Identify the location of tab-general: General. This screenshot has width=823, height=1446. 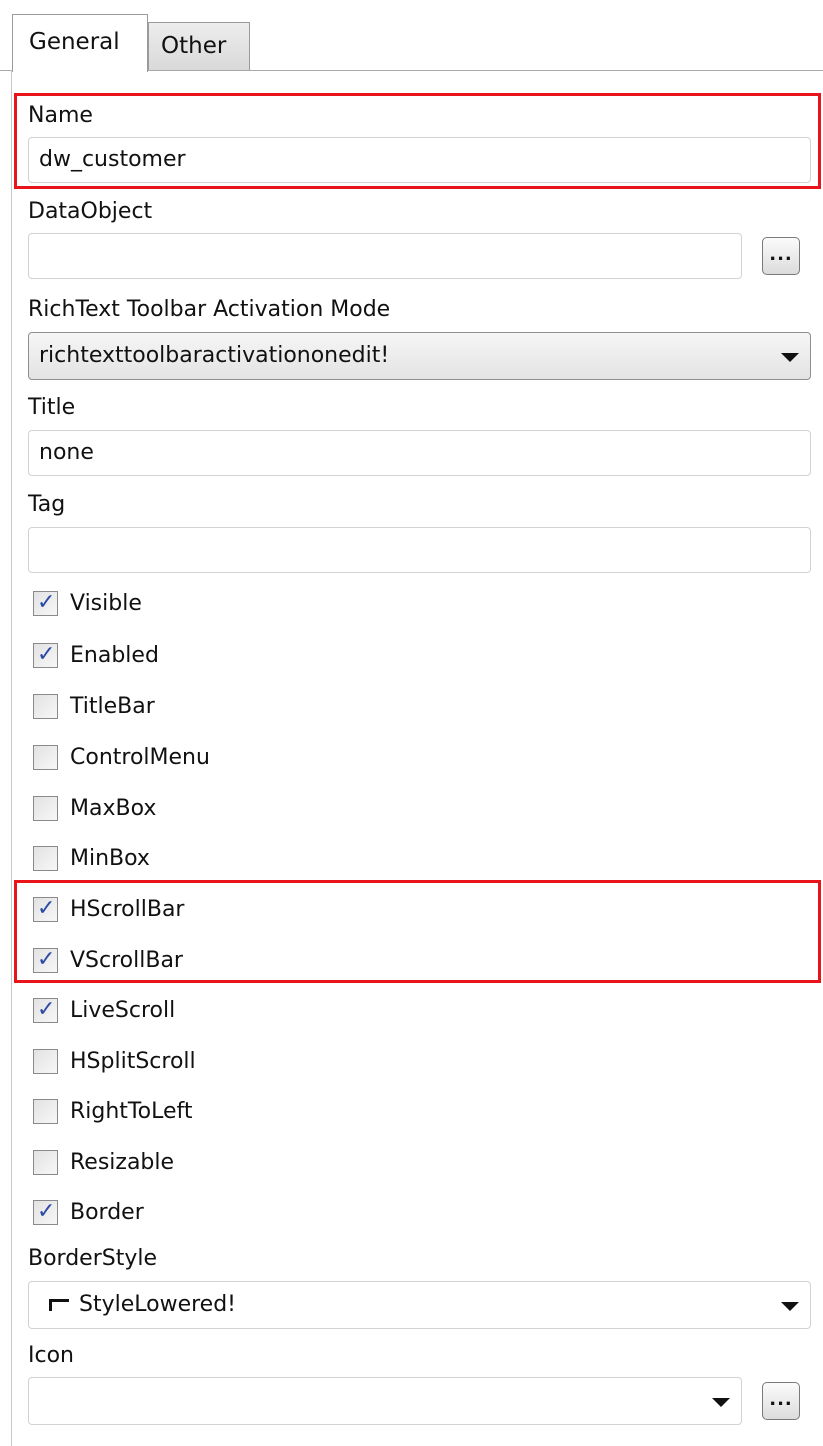
(80, 43).